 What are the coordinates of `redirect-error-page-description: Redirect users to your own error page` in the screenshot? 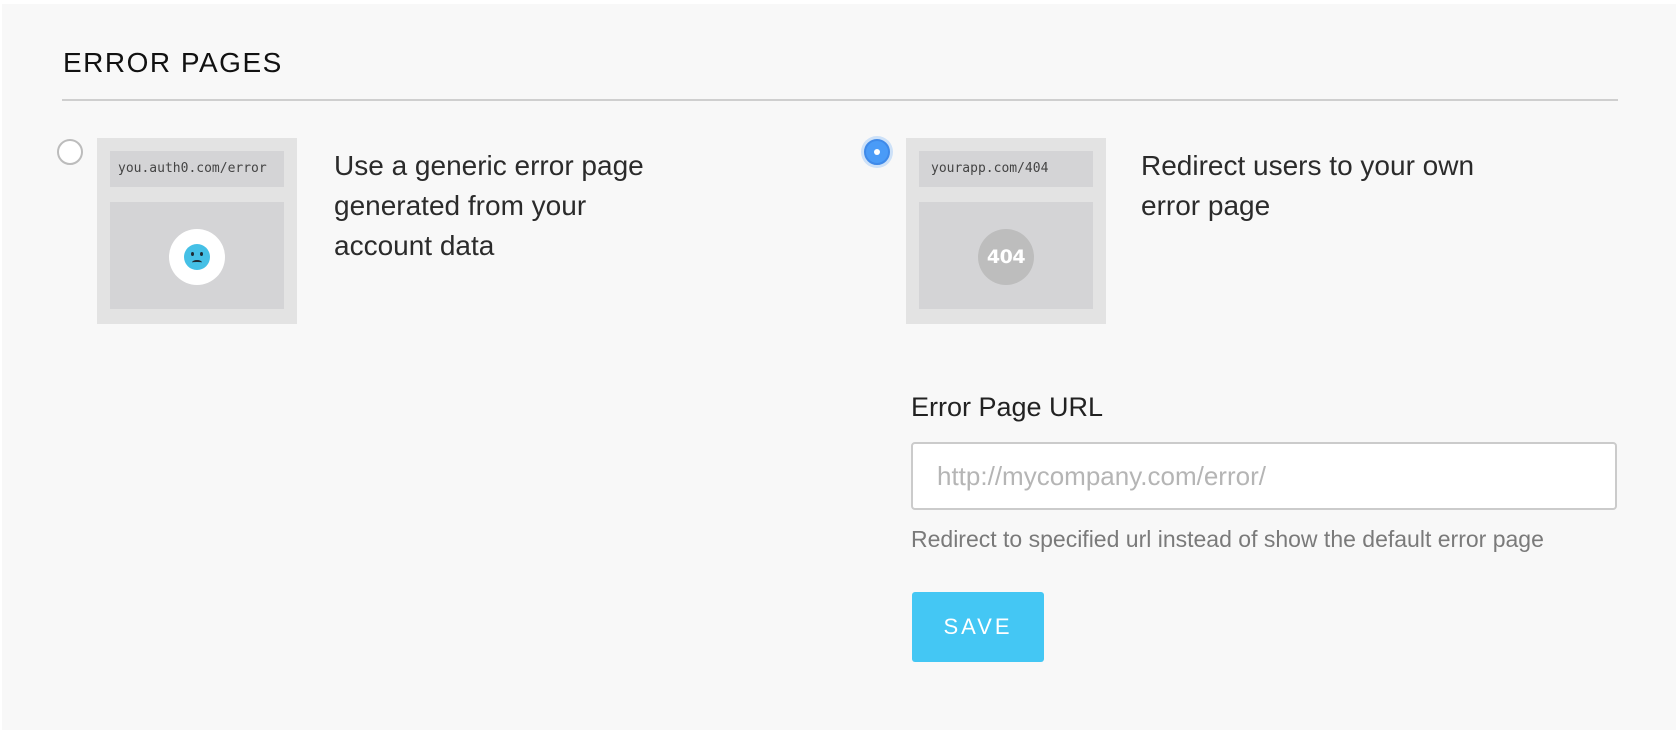 It's located at (1307, 186).